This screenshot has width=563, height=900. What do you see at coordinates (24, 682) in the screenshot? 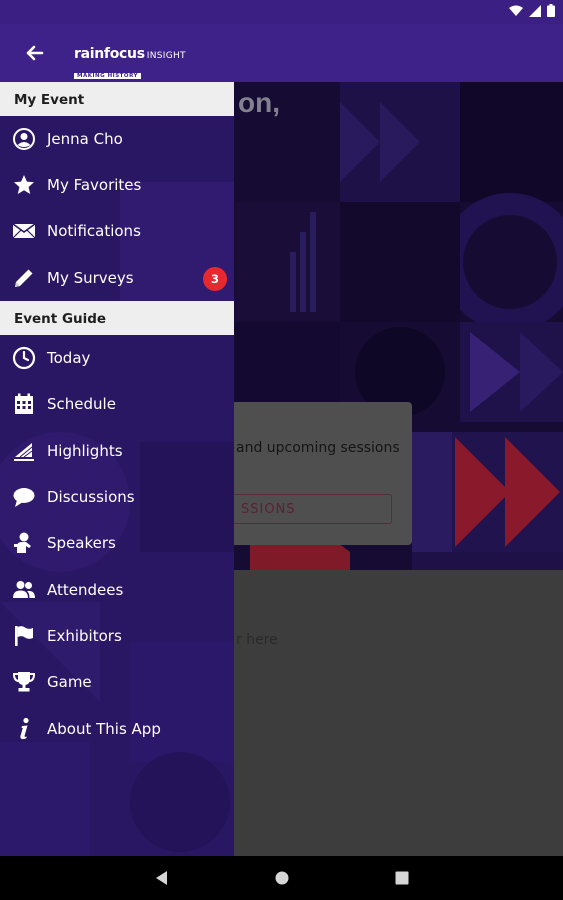
I see `trophy-icon` at bounding box center [24, 682].